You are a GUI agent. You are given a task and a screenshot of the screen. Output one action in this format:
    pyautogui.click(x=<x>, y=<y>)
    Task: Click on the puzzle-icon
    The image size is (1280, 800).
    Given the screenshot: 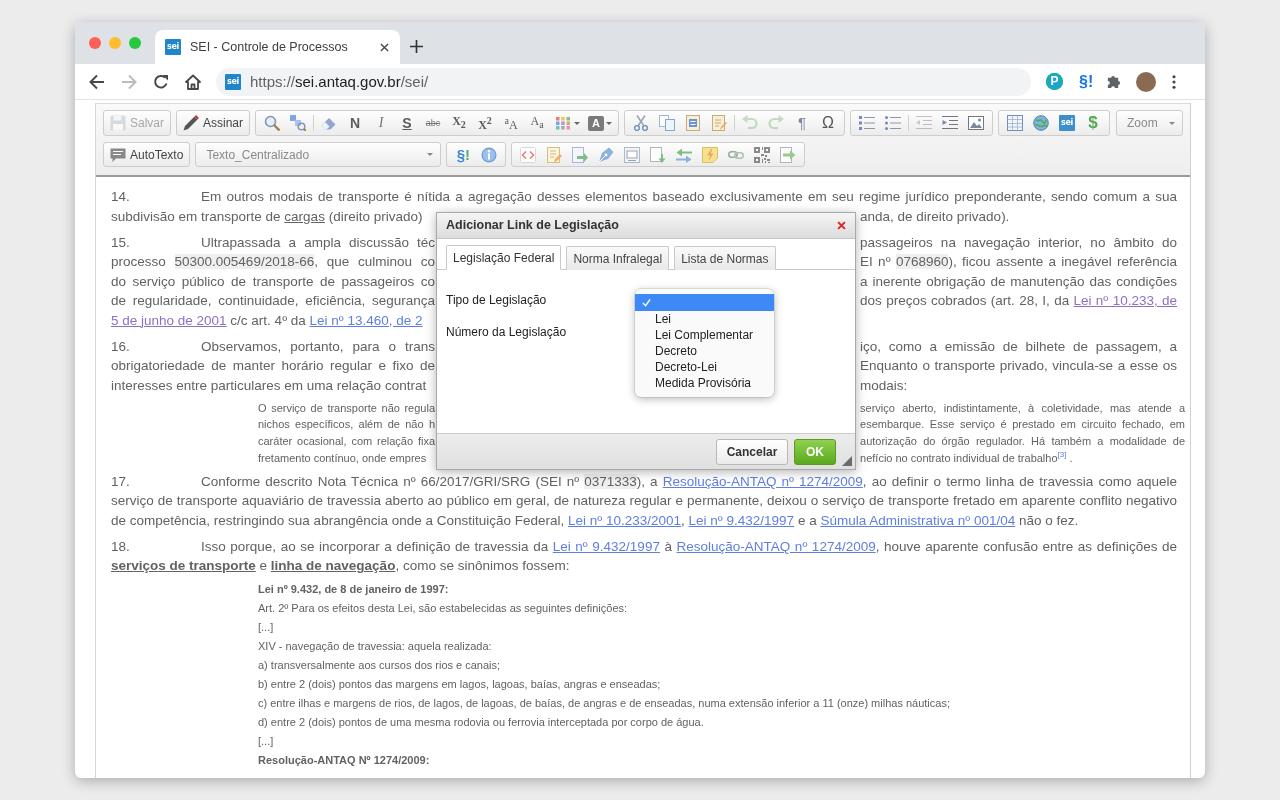 What is the action you would take?
    pyautogui.click(x=1114, y=81)
    